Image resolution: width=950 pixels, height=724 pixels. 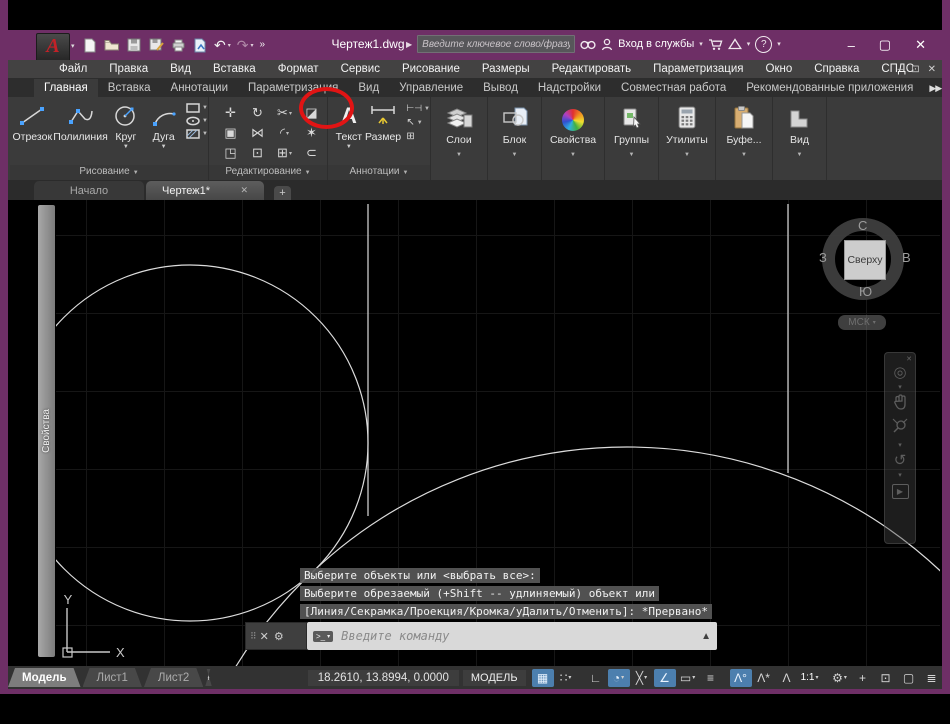 What do you see at coordinates (205, 134) in the screenshot?
I see `hatch-caret-icon: ▼` at bounding box center [205, 134].